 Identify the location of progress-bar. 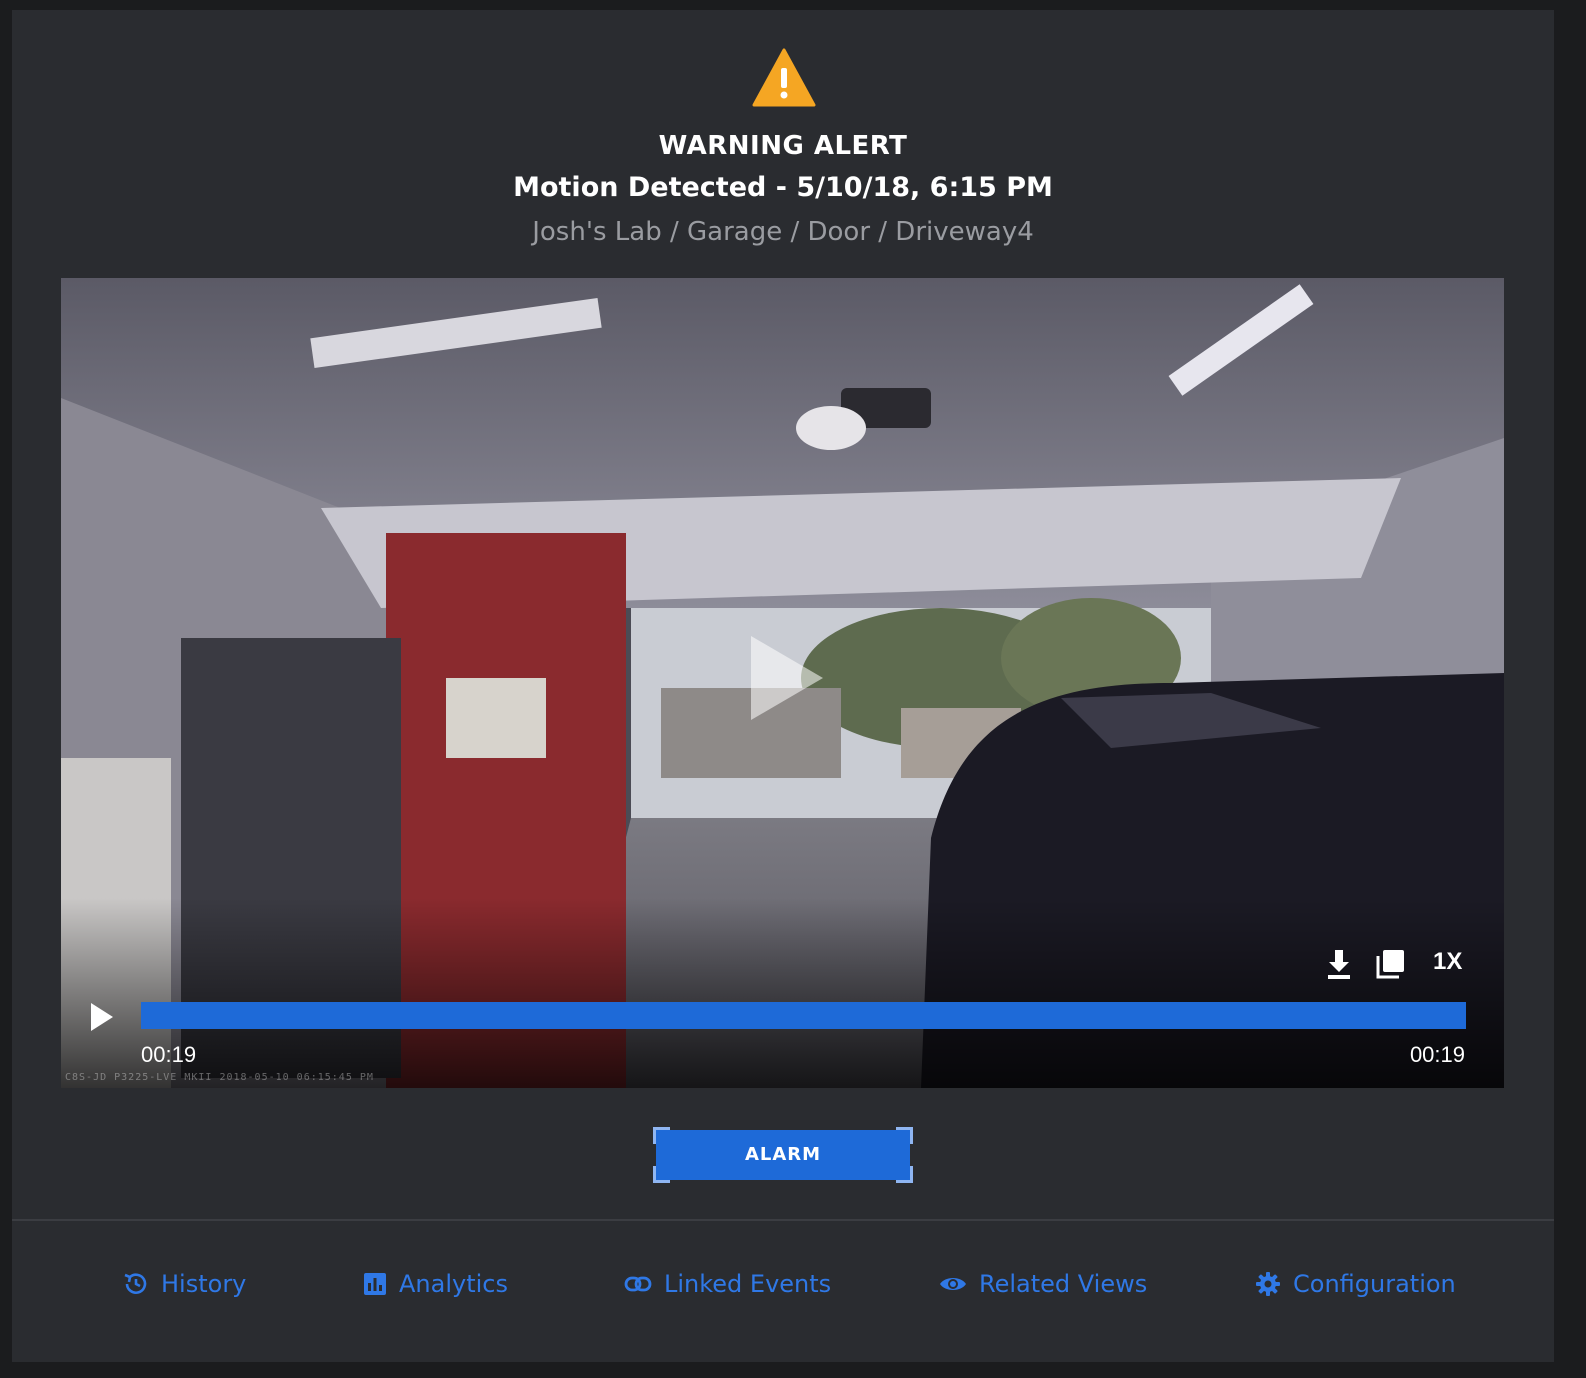
(803, 1015).